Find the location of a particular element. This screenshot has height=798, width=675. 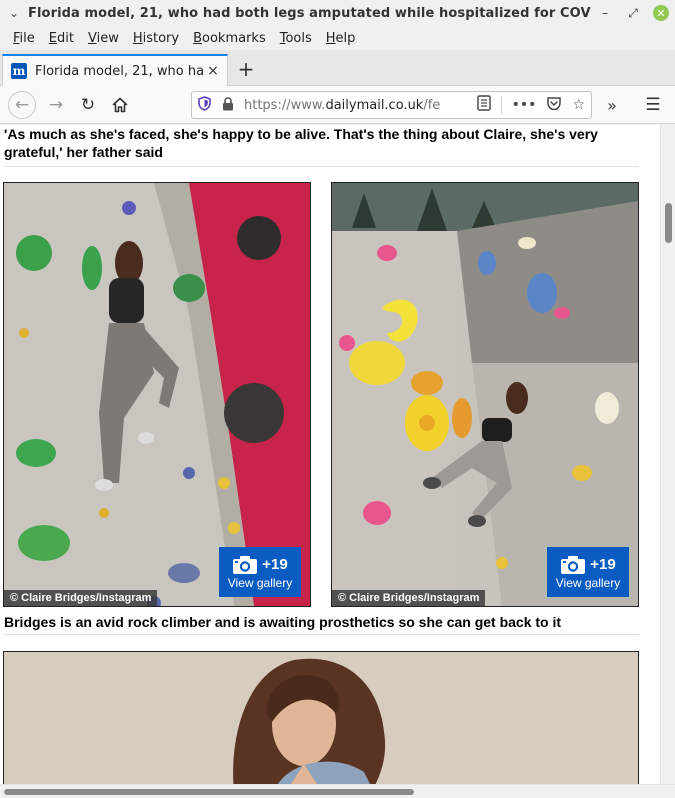

tab-close-button: × is located at coordinates (213, 71).